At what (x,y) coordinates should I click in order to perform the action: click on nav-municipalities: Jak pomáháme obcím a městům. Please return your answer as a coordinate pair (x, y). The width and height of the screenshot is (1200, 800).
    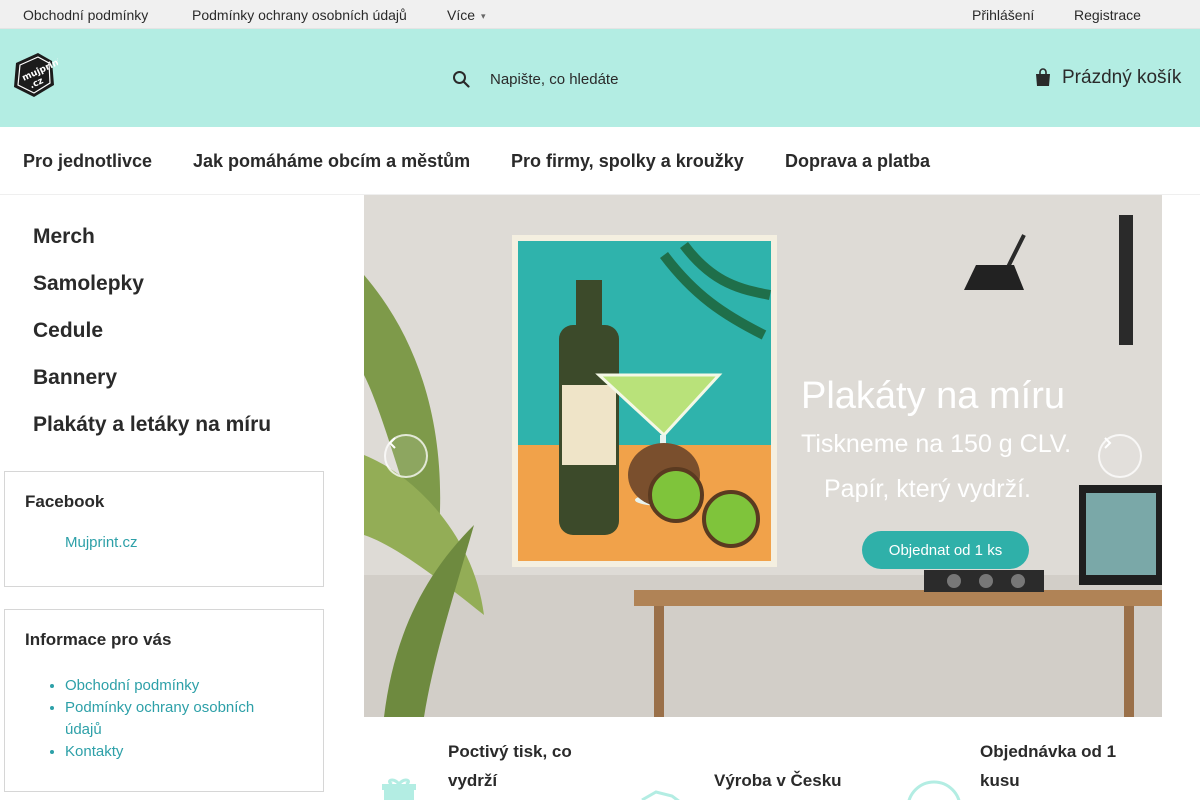
    Looking at the image, I should click on (331, 161).